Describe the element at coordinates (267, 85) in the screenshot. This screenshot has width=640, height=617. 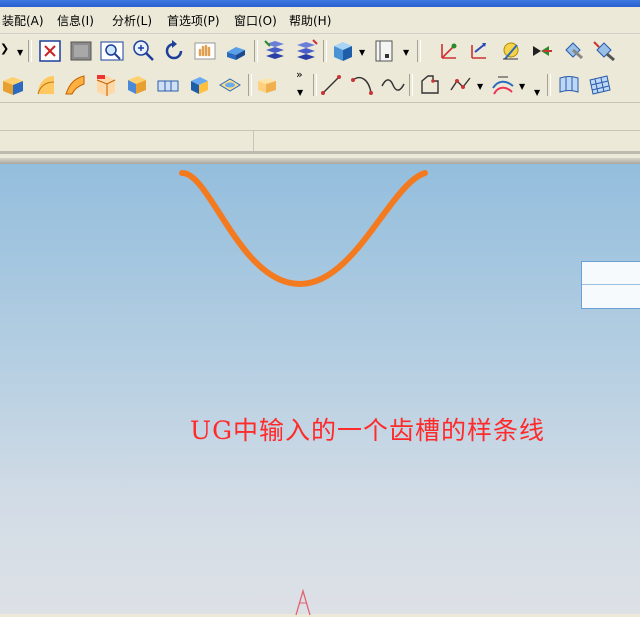
I see `hole-icon` at that location.